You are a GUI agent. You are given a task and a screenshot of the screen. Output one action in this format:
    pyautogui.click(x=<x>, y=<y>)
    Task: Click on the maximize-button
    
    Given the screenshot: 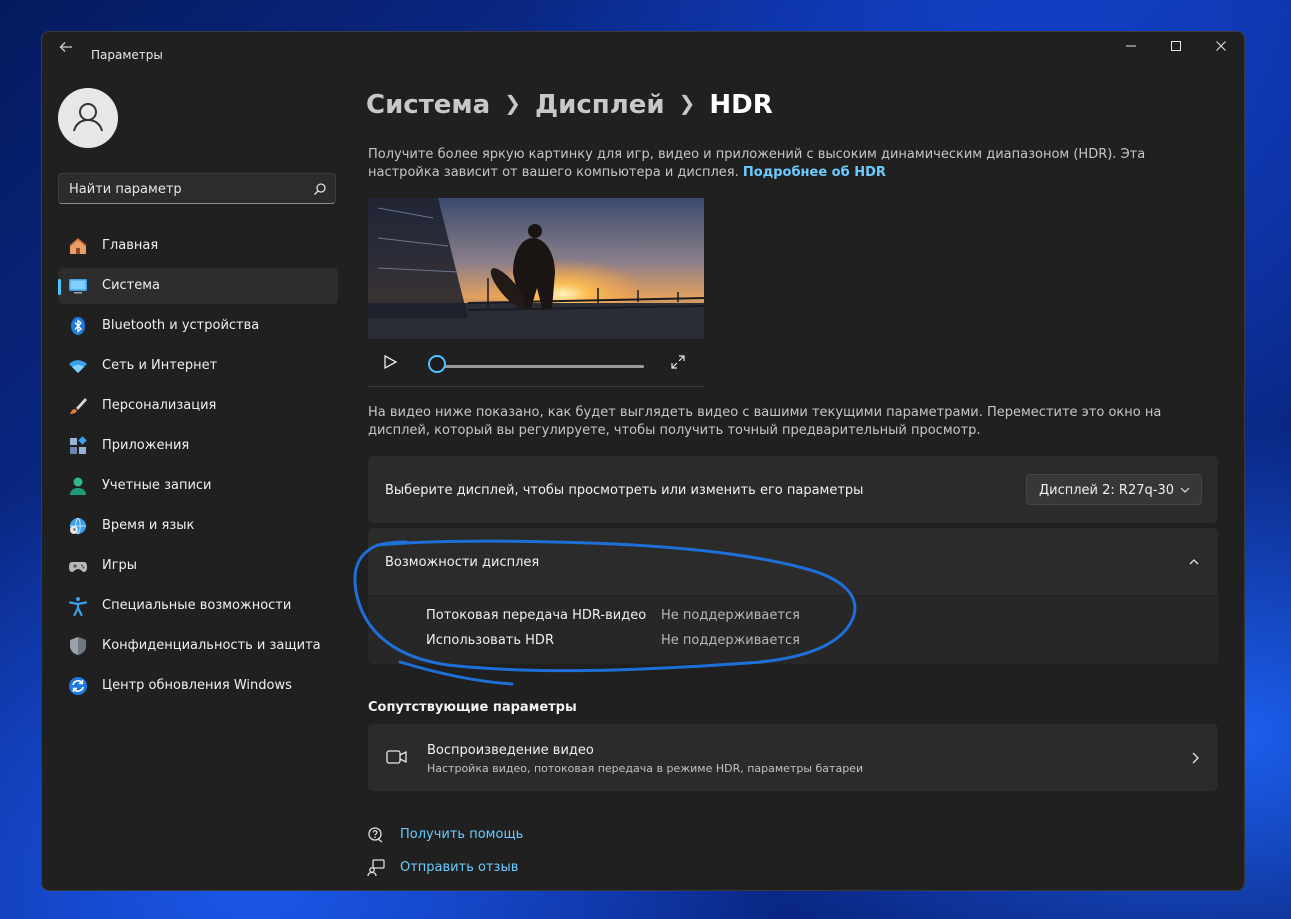 What is the action you would take?
    pyautogui.click(x=1176, y=48)
    